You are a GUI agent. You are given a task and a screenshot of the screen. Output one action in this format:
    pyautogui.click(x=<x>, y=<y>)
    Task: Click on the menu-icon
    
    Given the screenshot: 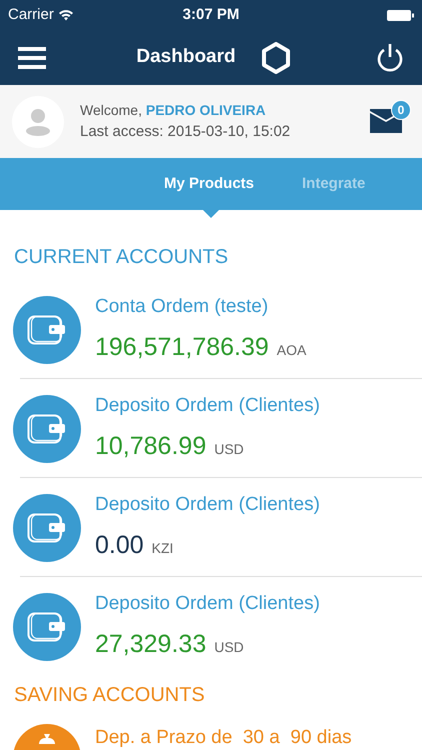 What is the action you would take?
    pyautogui.click(x=32, y=57)
    